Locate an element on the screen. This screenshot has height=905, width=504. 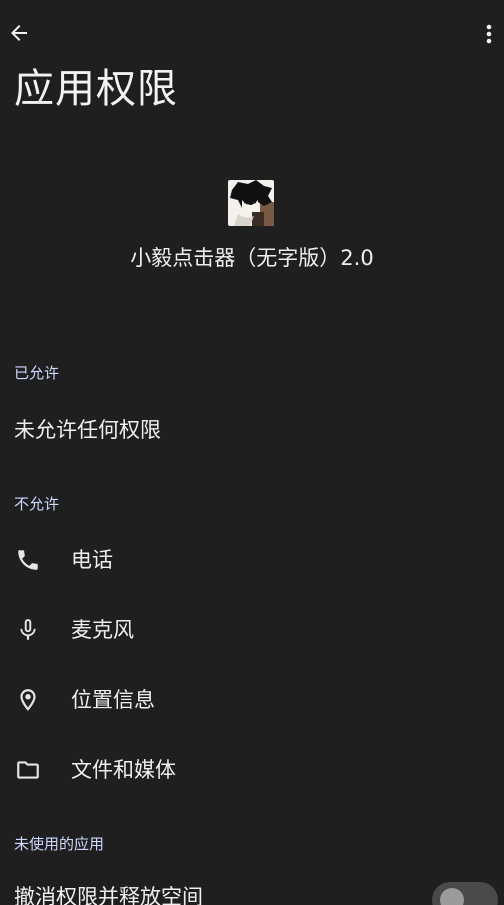
permission-label-microphone: 麦克风 is located at coordinates (102, 630).